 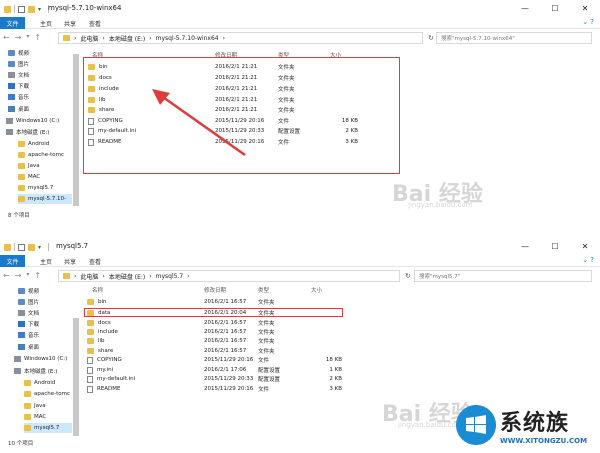 I want to click on address-bar: › 此电脑 › 本地磁盘 (E:) › mysql5.7 ›, so click(x=229, y=276).